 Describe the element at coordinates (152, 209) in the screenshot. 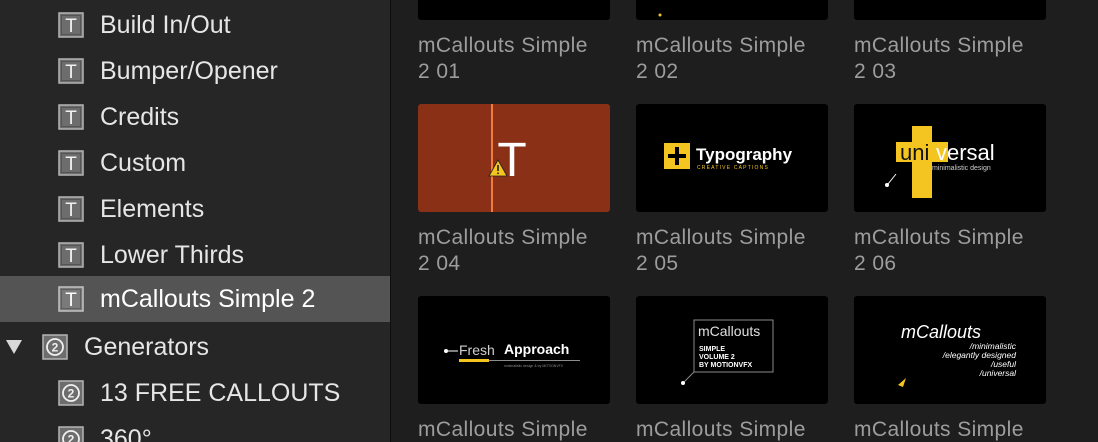

I see `sidebar-item-label: Elements` at that location.